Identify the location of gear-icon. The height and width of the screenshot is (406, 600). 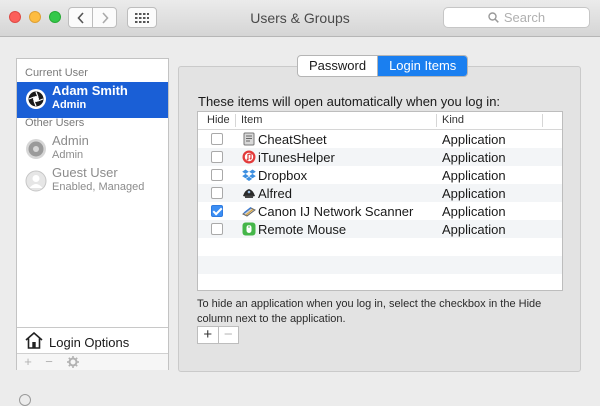
(73, 362).